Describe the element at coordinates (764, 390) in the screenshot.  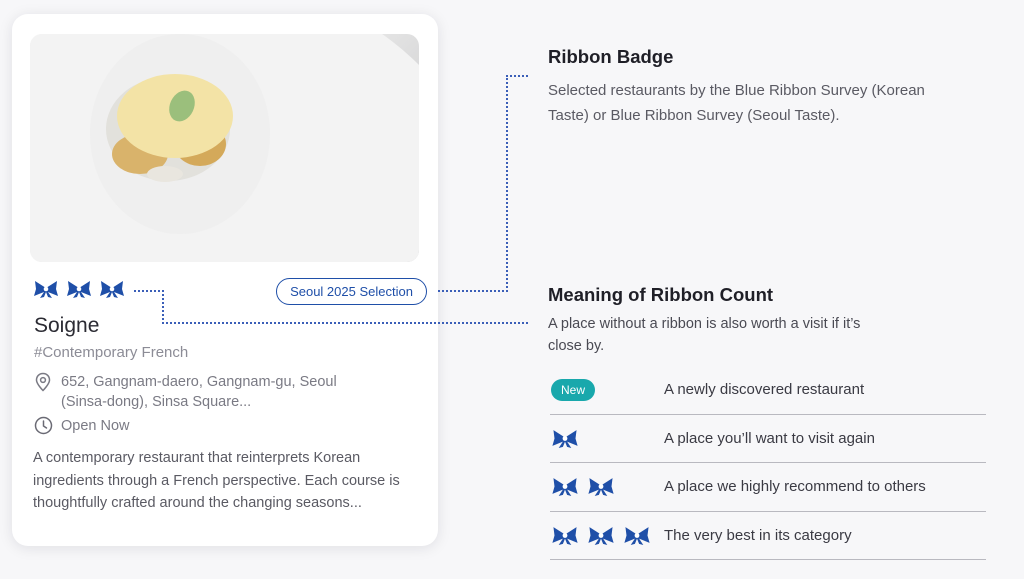
I see `legend-meaning: A newly discovered restaurant` at that location.